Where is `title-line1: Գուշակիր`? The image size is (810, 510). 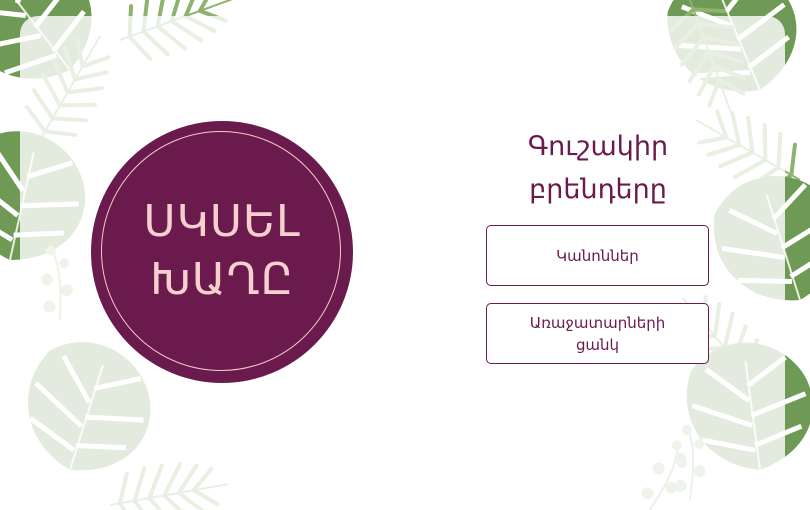 title-line1: Գուշակիր is located at coordinates (598, 146).